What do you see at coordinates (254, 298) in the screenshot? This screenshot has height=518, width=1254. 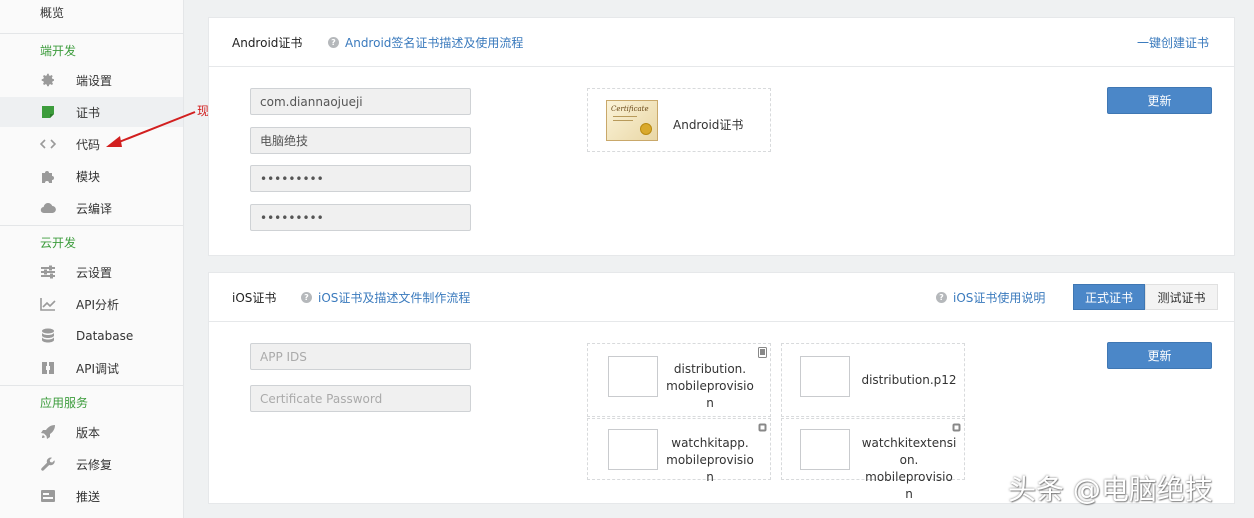 I see `ios-panel-title: iOS证书` at bounding box center [254, 298].